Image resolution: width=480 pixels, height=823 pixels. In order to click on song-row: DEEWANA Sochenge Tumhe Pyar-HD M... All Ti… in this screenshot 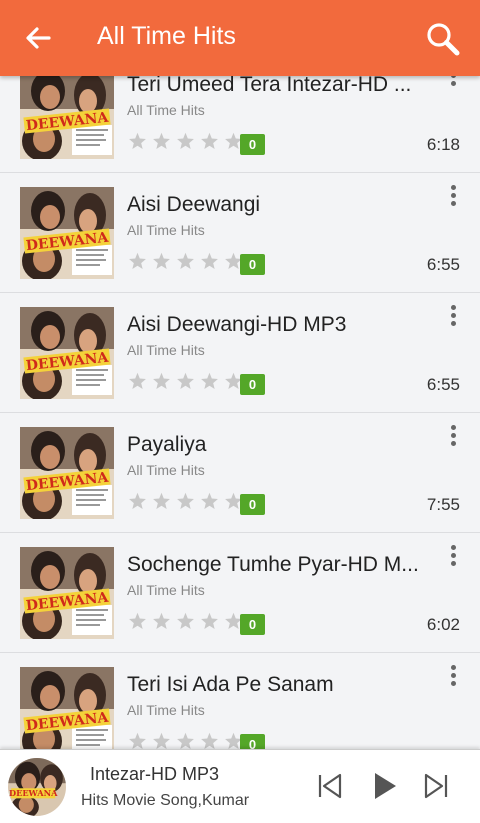, I will do `click(240, 593)`.